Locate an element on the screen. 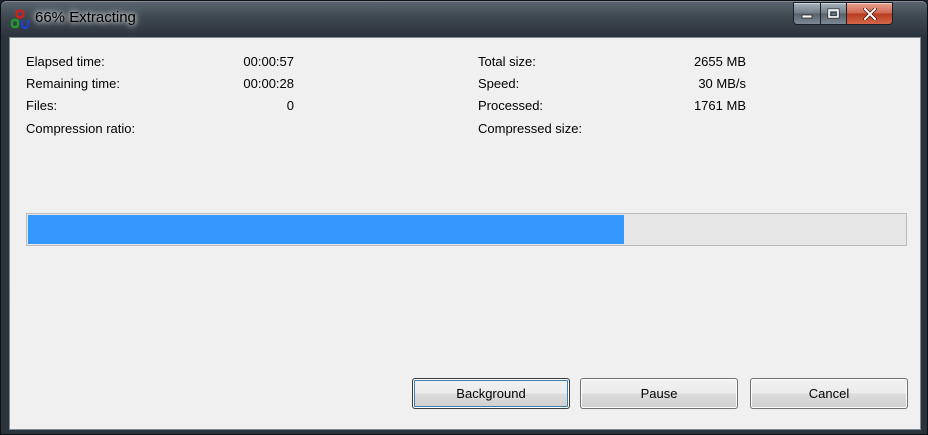  minimize-button is located at coordinates (807, 13).